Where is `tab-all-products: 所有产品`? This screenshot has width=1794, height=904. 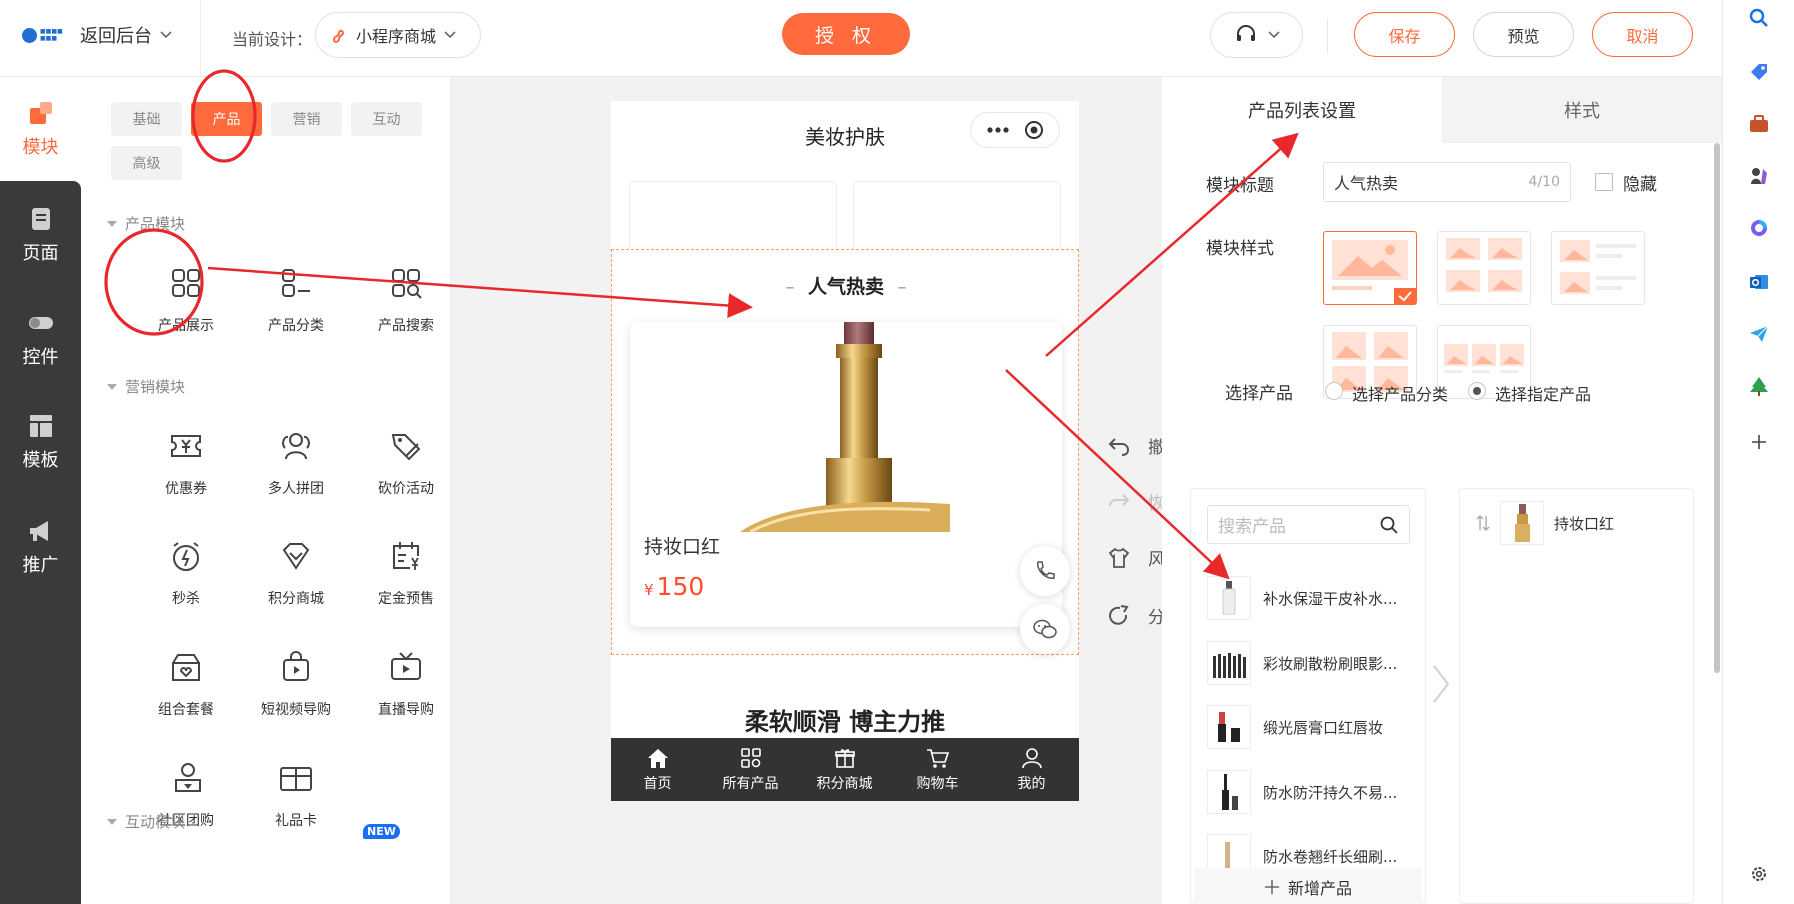
tab-all-products: 所有产品 is located at coordinates (750, 769).